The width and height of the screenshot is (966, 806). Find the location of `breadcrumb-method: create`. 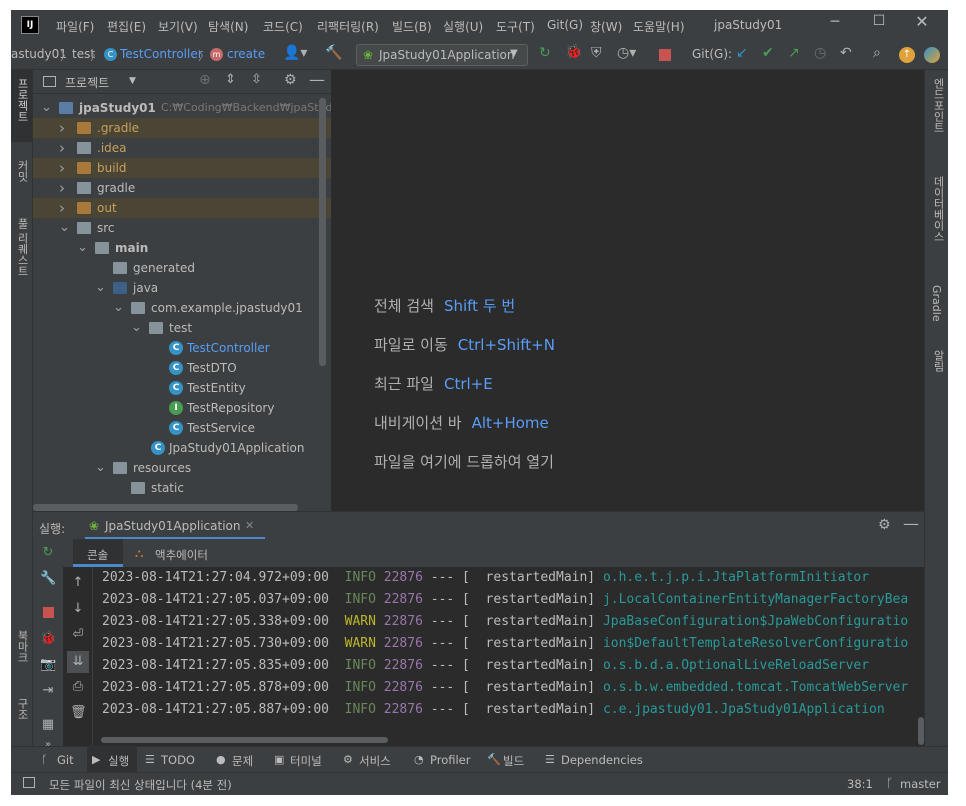

breadcrumb-method: create is located at coordinates (246, 54).